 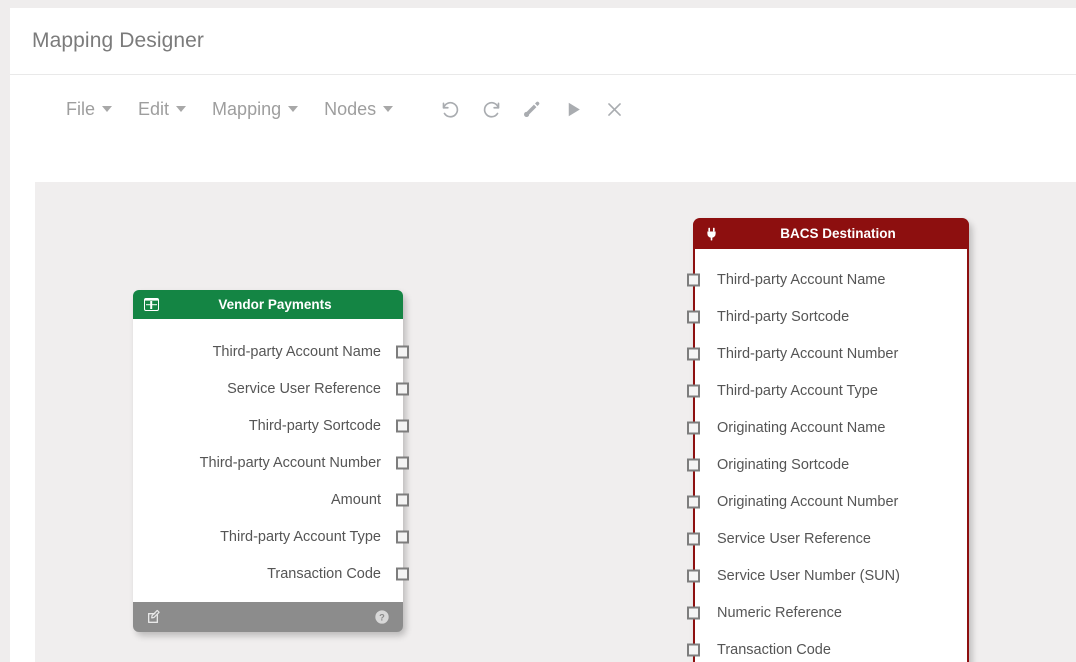 What do you see at coordinates (779, 612) in the screenshot?
I see `field-label: Numeric Reference` at bounding box center [779, 612].